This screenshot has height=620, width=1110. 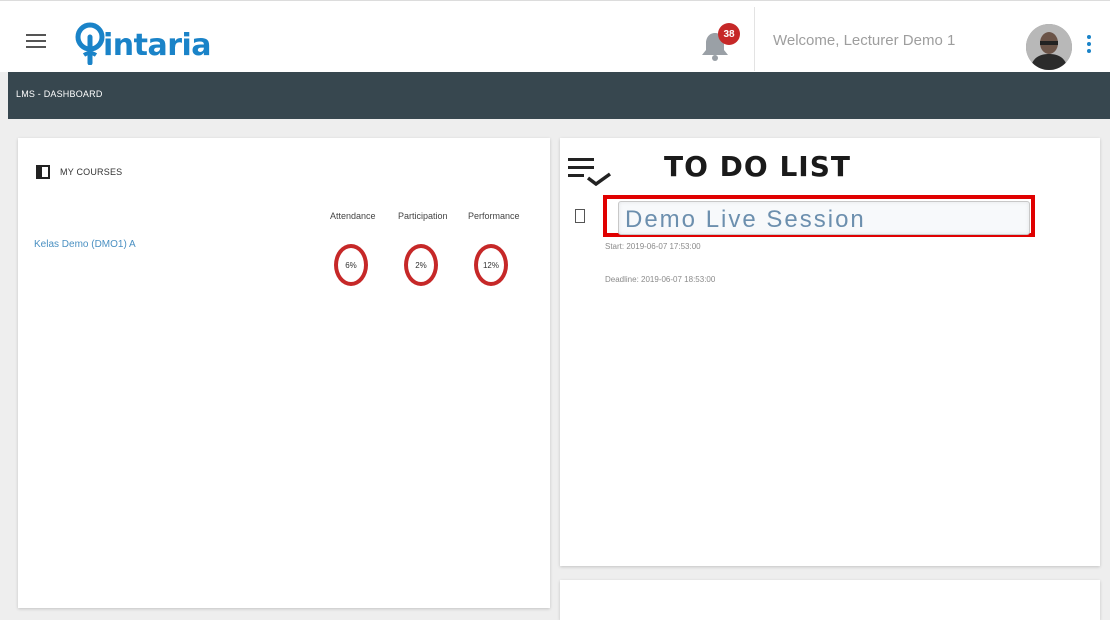 I want to click on attendance-column-label: Attendance, so click(x=353, y=216).